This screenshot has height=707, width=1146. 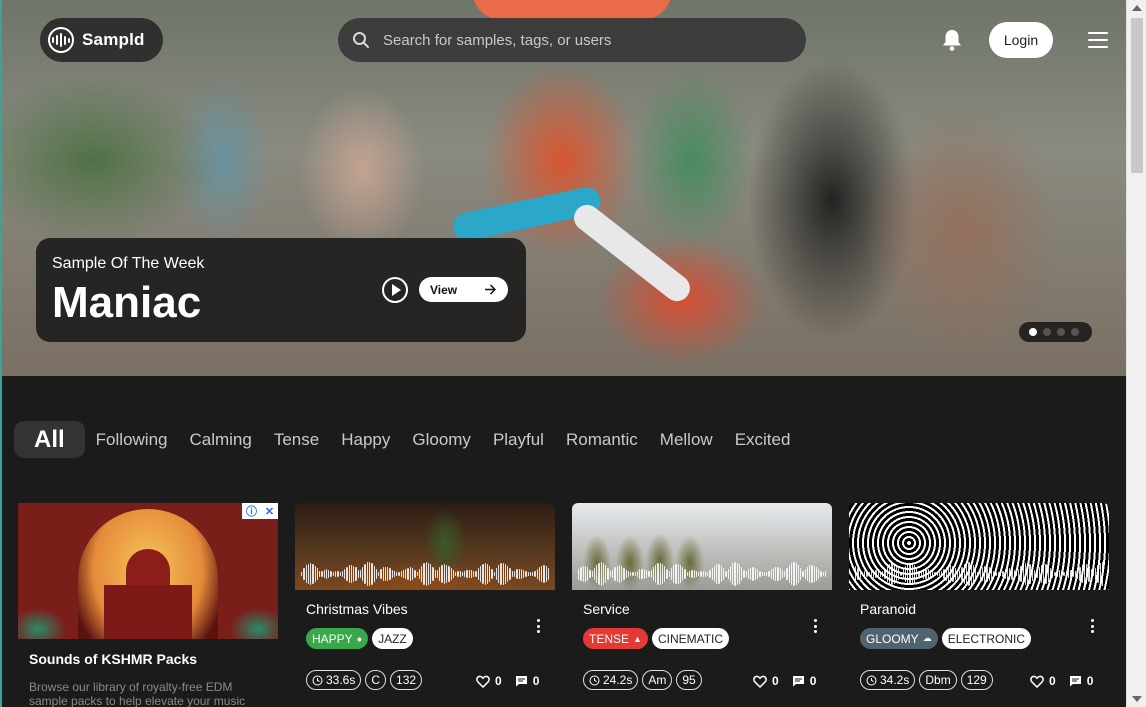 What do you see at coordinates (364, 680) in the screenshot?
I see `sample-metadata: 33.6s C 132` at bounding box center [364, 680].